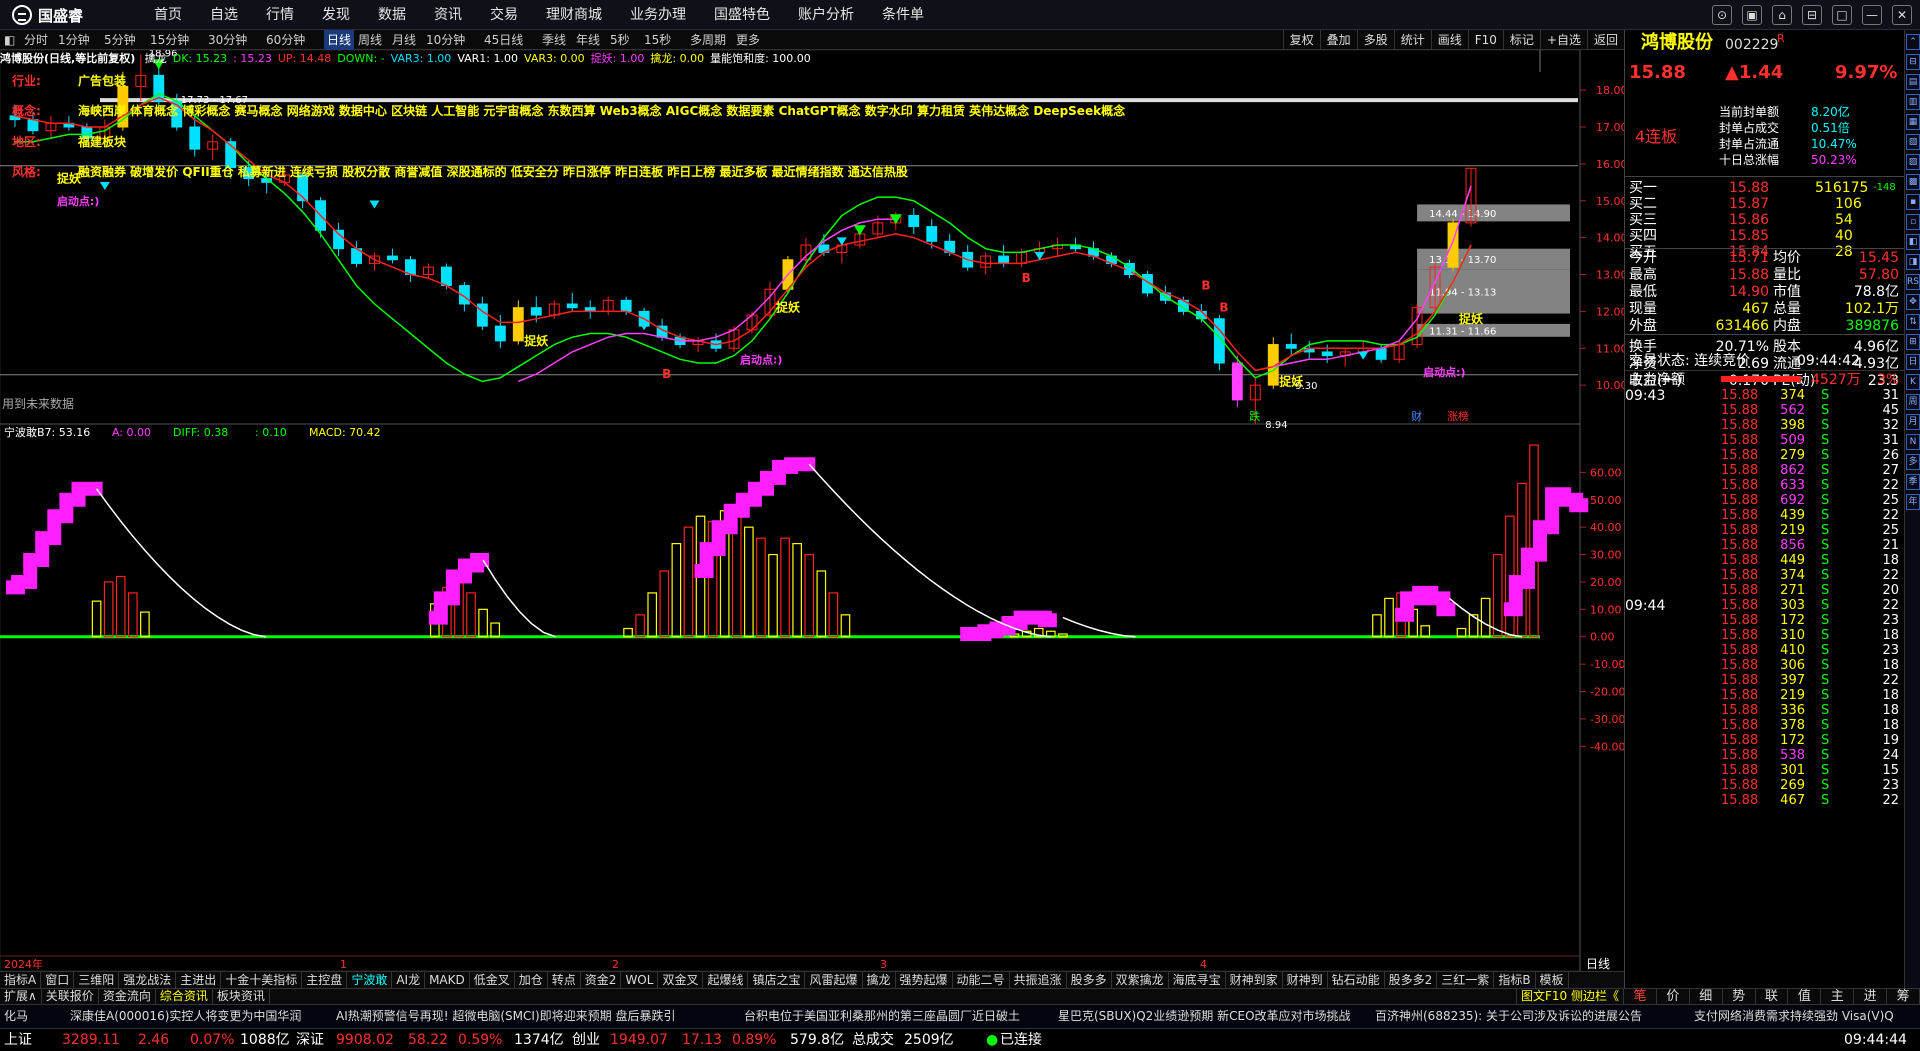  Describe the element at coordinates (1782, 15) in the screenshot. I see `window-control-icon: ⌂` at that location.